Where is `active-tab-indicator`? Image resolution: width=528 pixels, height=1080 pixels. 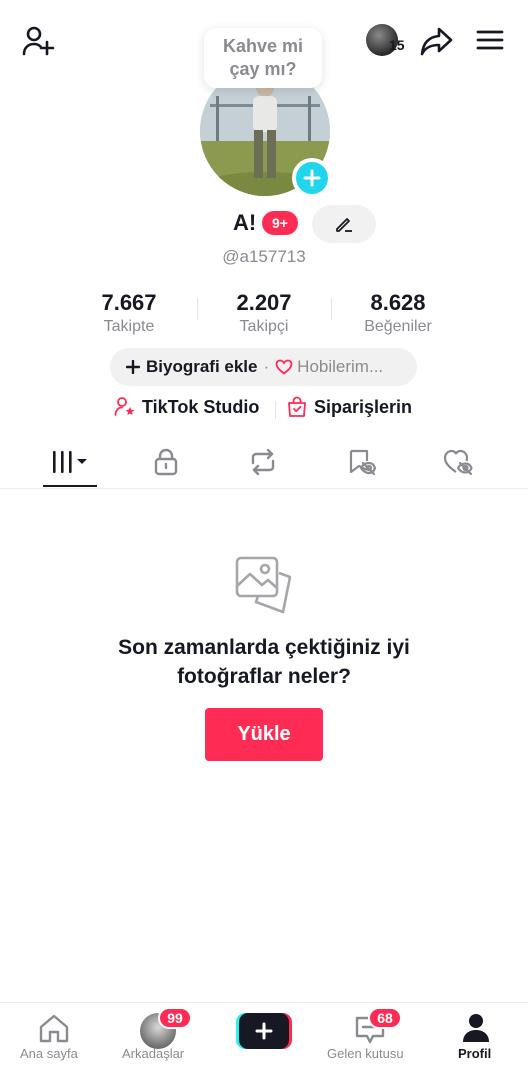
active-tab-indicator is located at coordinates (70, 486).